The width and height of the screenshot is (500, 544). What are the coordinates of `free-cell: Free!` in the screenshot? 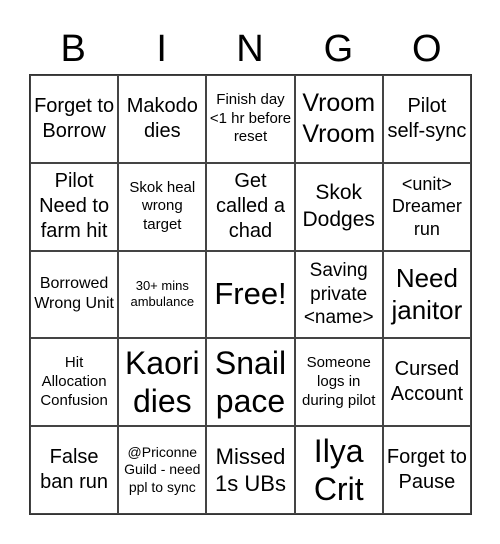 It's located at (250, 294).